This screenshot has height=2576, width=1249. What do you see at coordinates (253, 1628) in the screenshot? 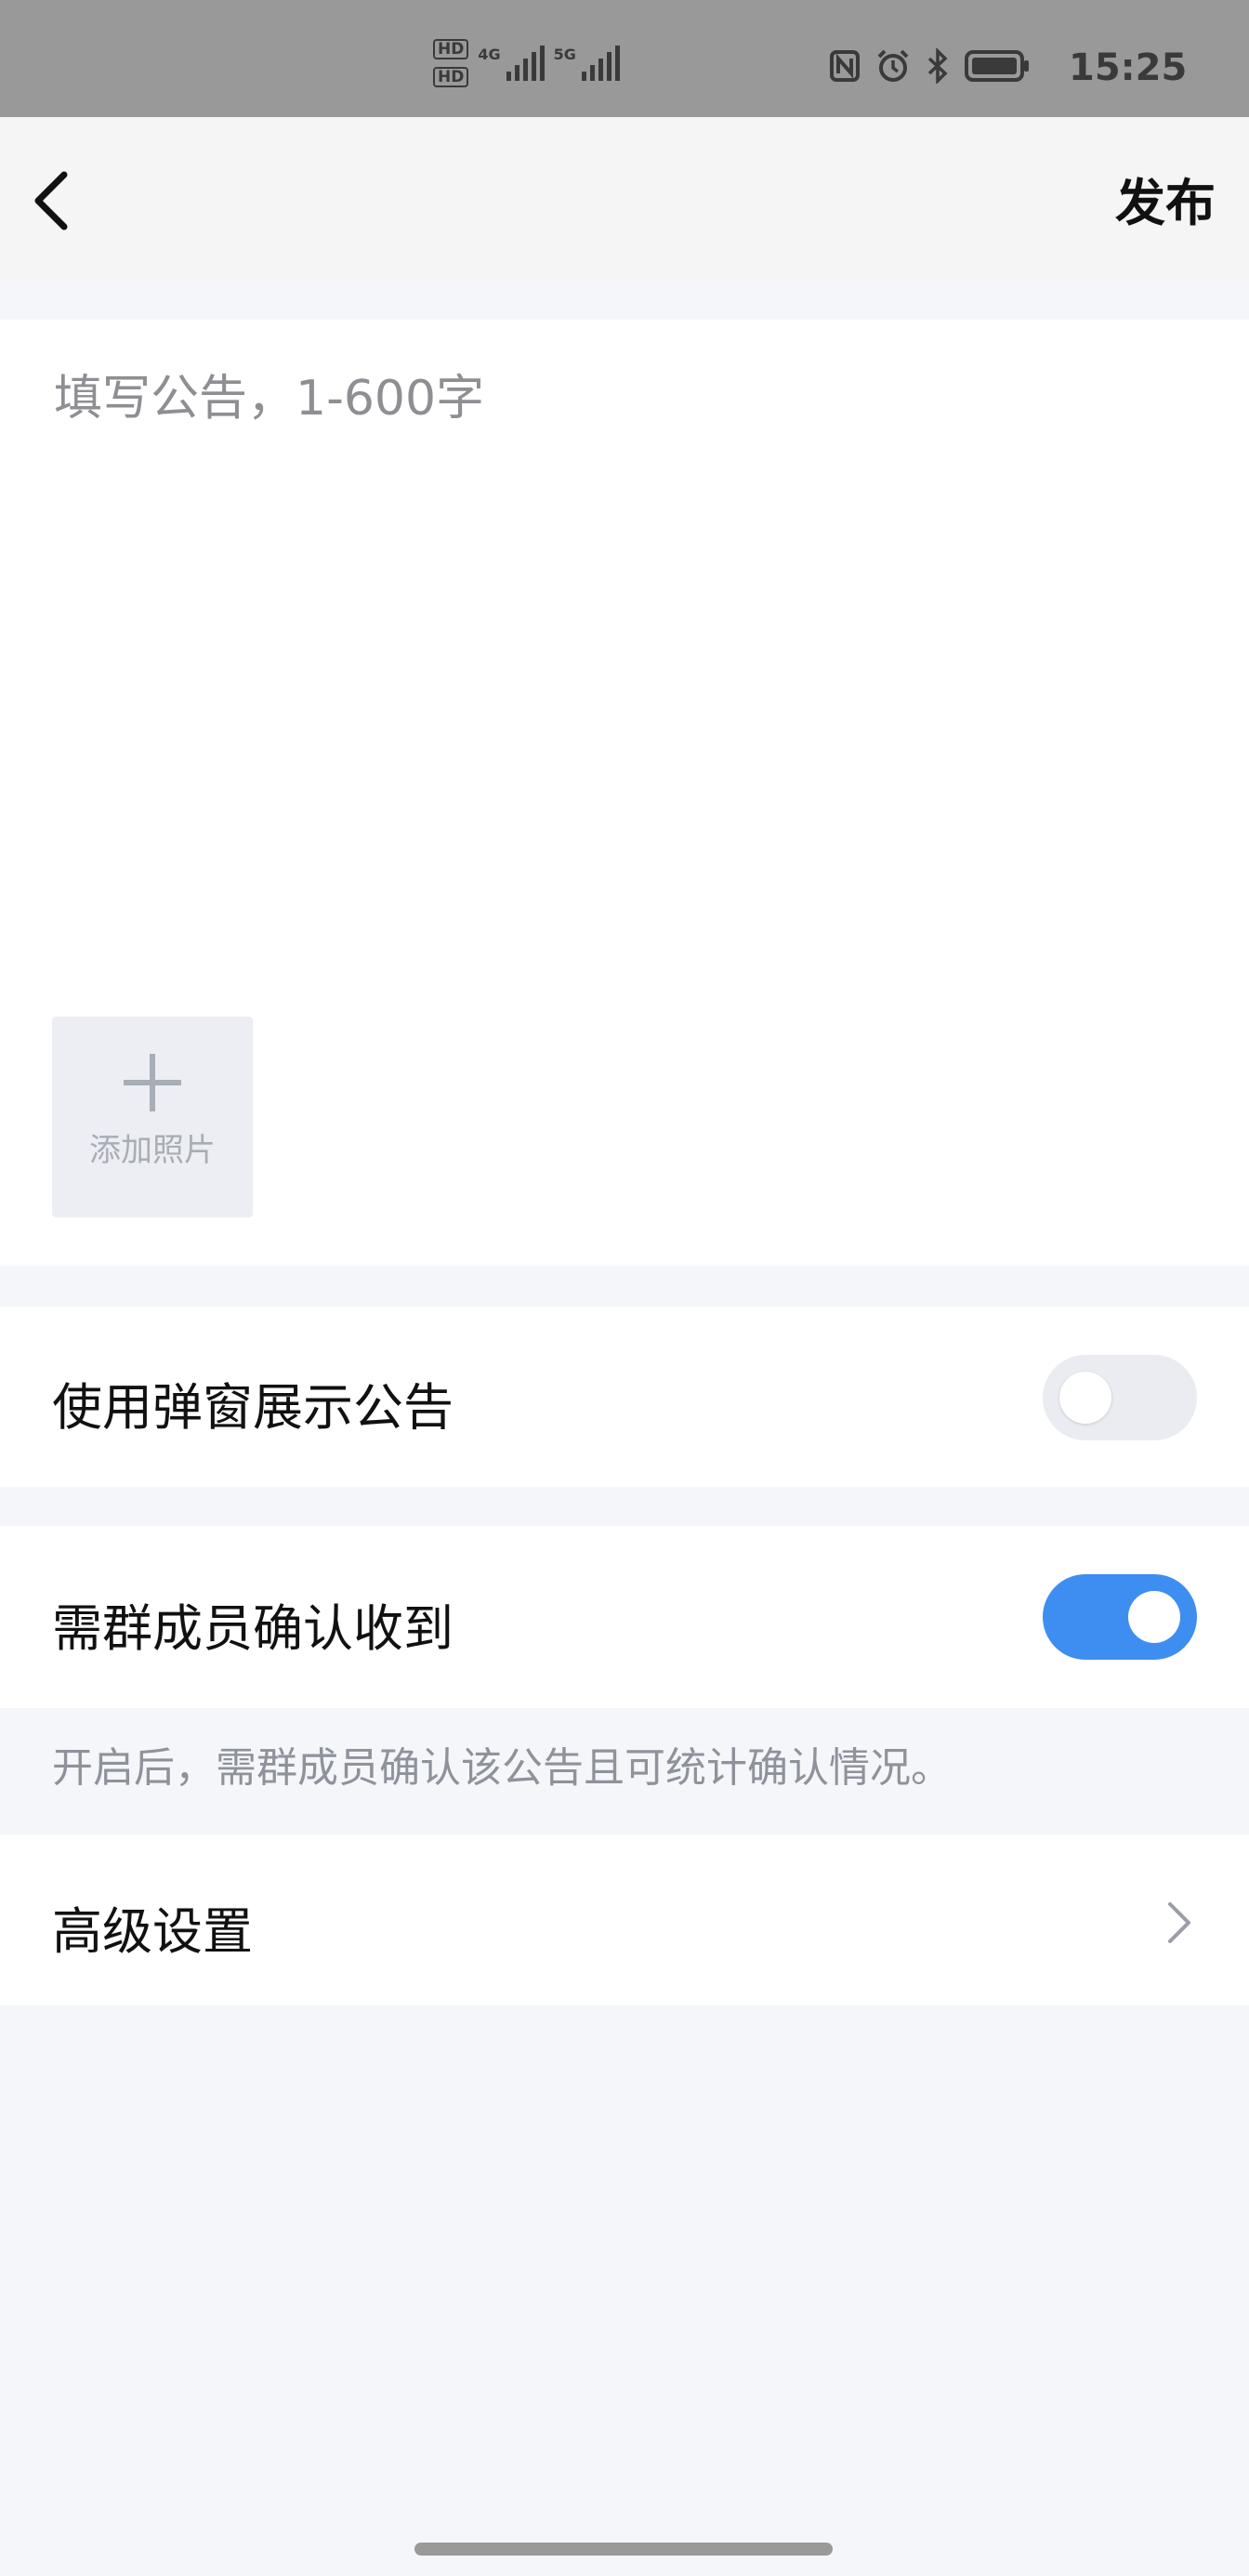
I see `confirm-setting-label: 需群成员确认收到` at bounding box center [253, 1628].